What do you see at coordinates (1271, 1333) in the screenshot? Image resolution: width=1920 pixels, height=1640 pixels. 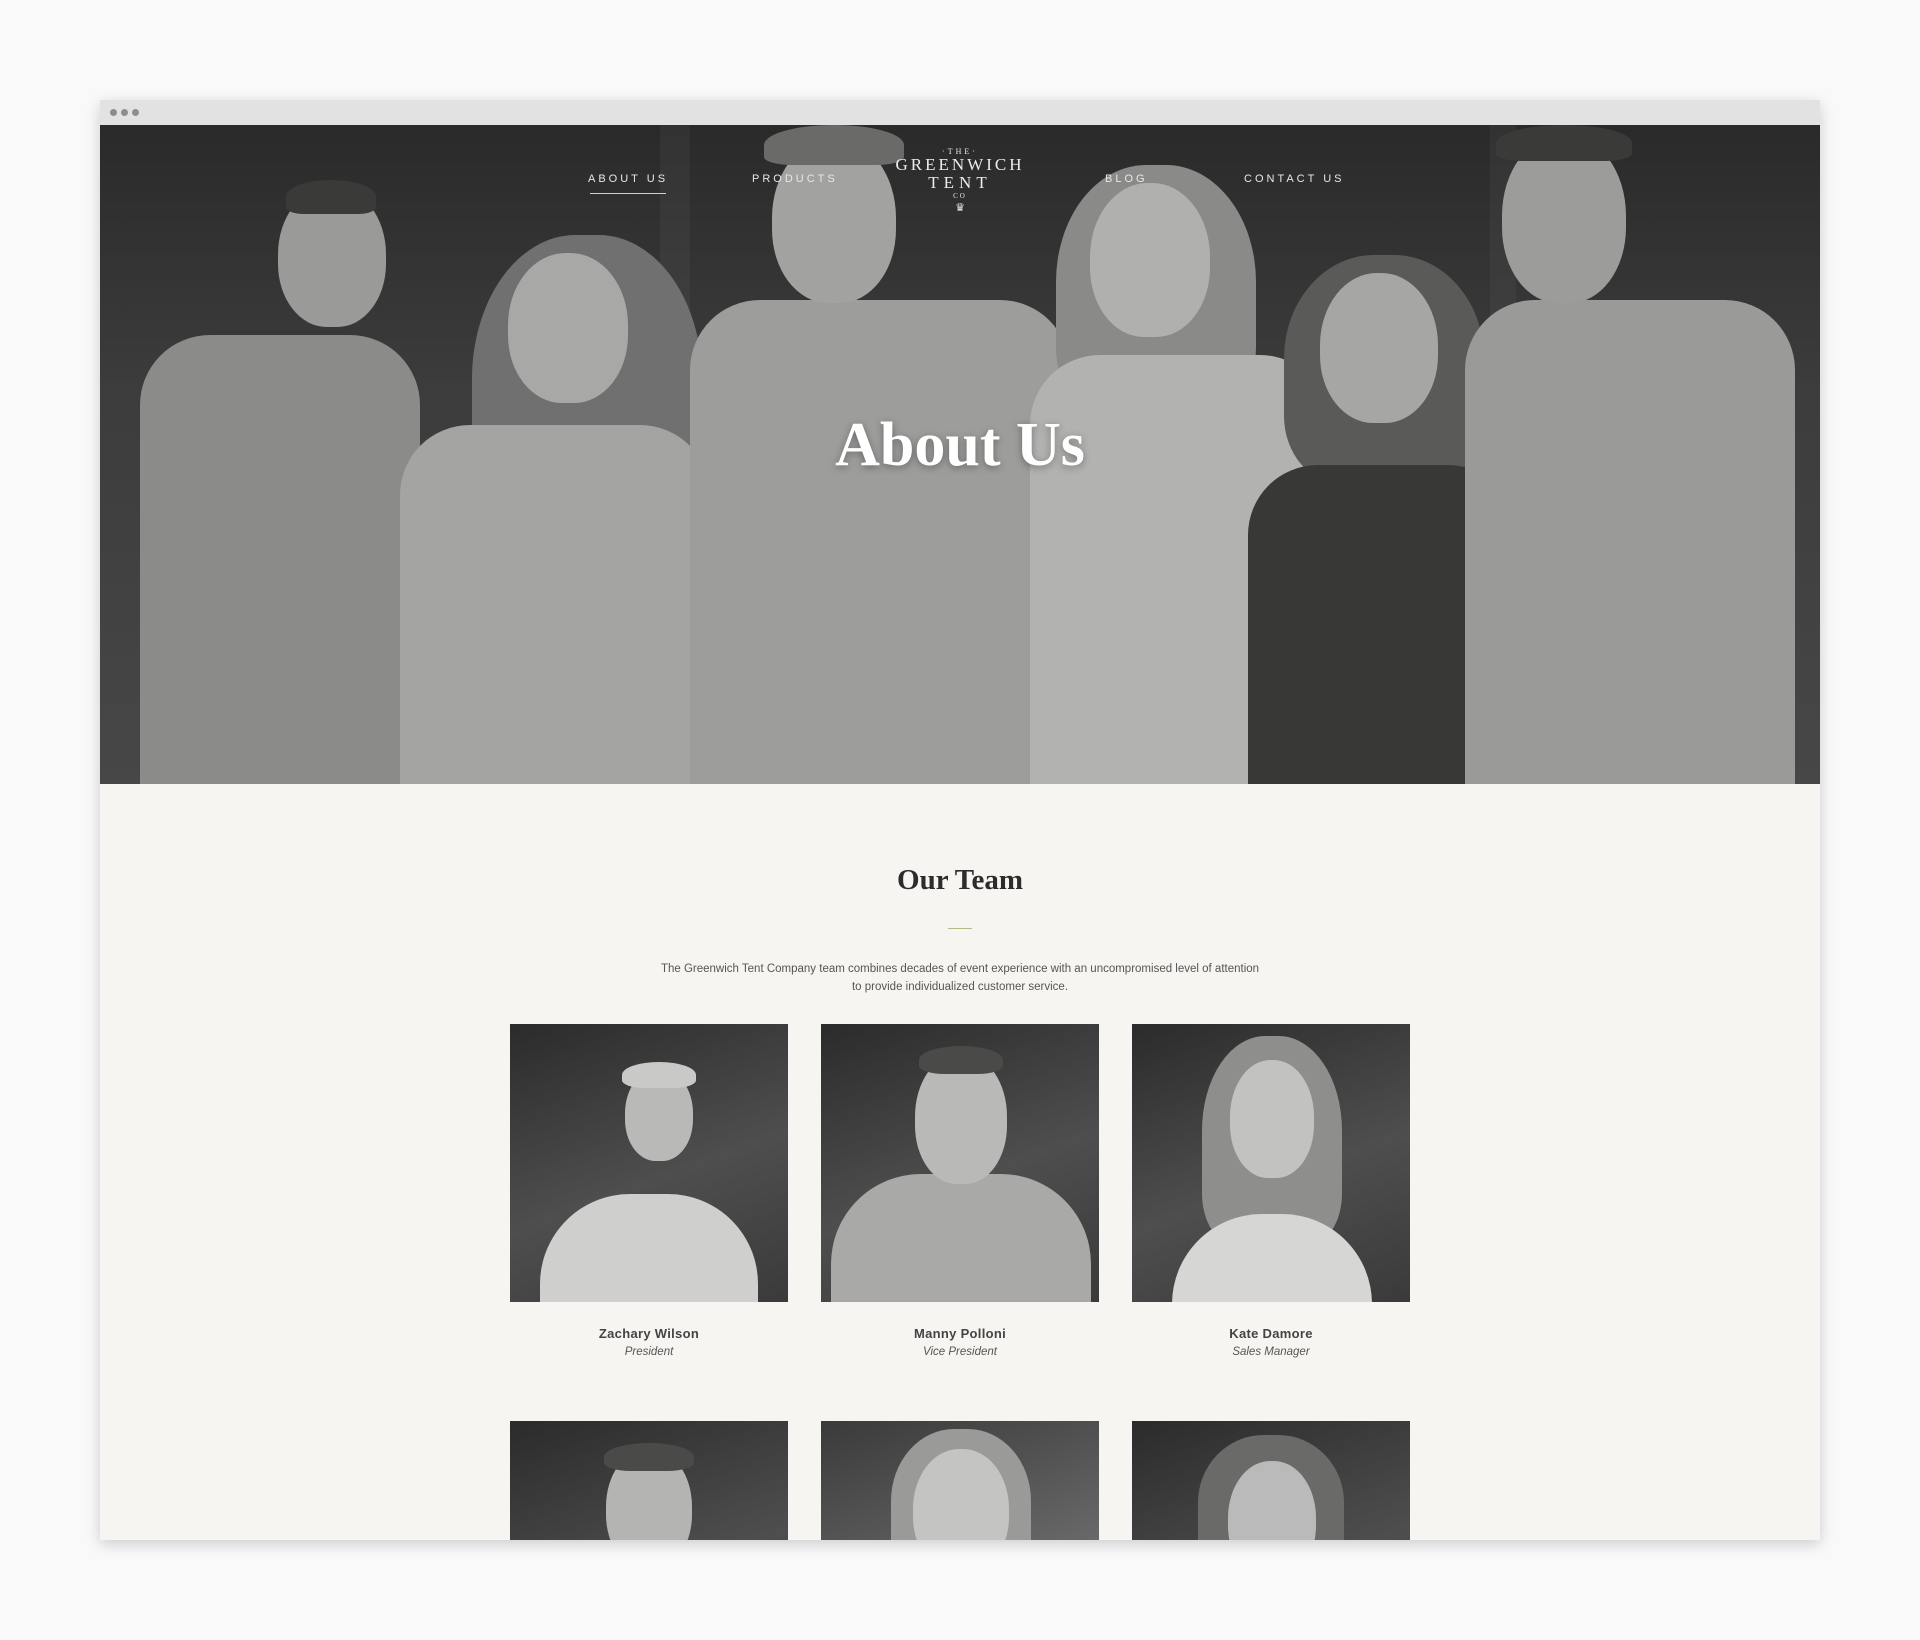 I see `member-name: Kate Damore` at bounding box center [1271, 1333].